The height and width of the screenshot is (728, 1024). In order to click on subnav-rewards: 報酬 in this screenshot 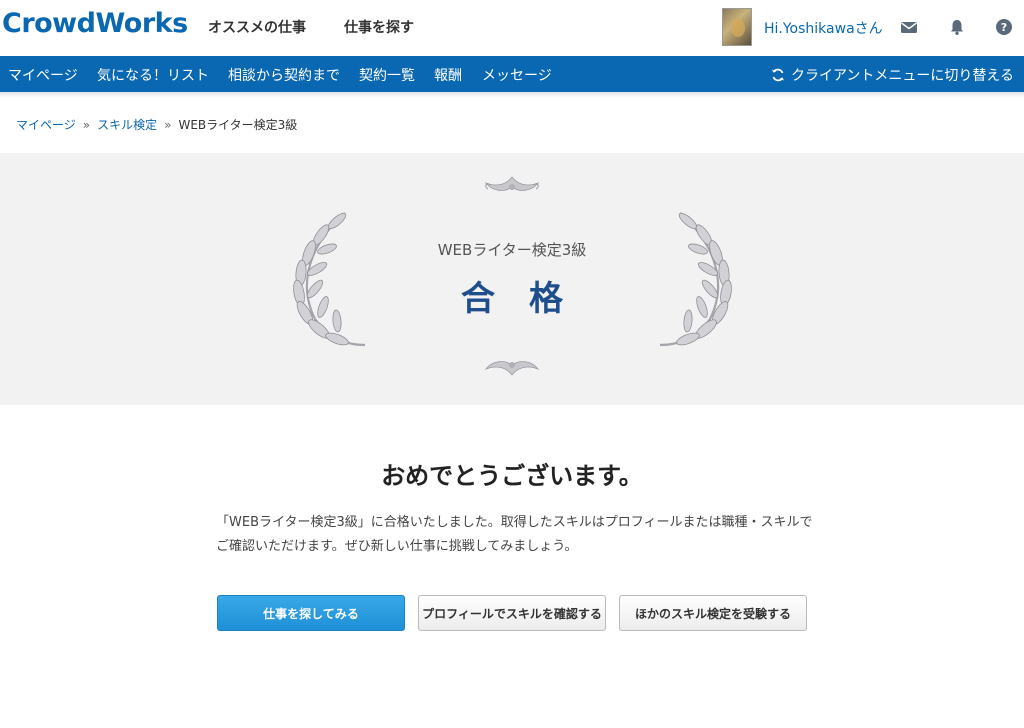, I will do `click(448, 75)`.